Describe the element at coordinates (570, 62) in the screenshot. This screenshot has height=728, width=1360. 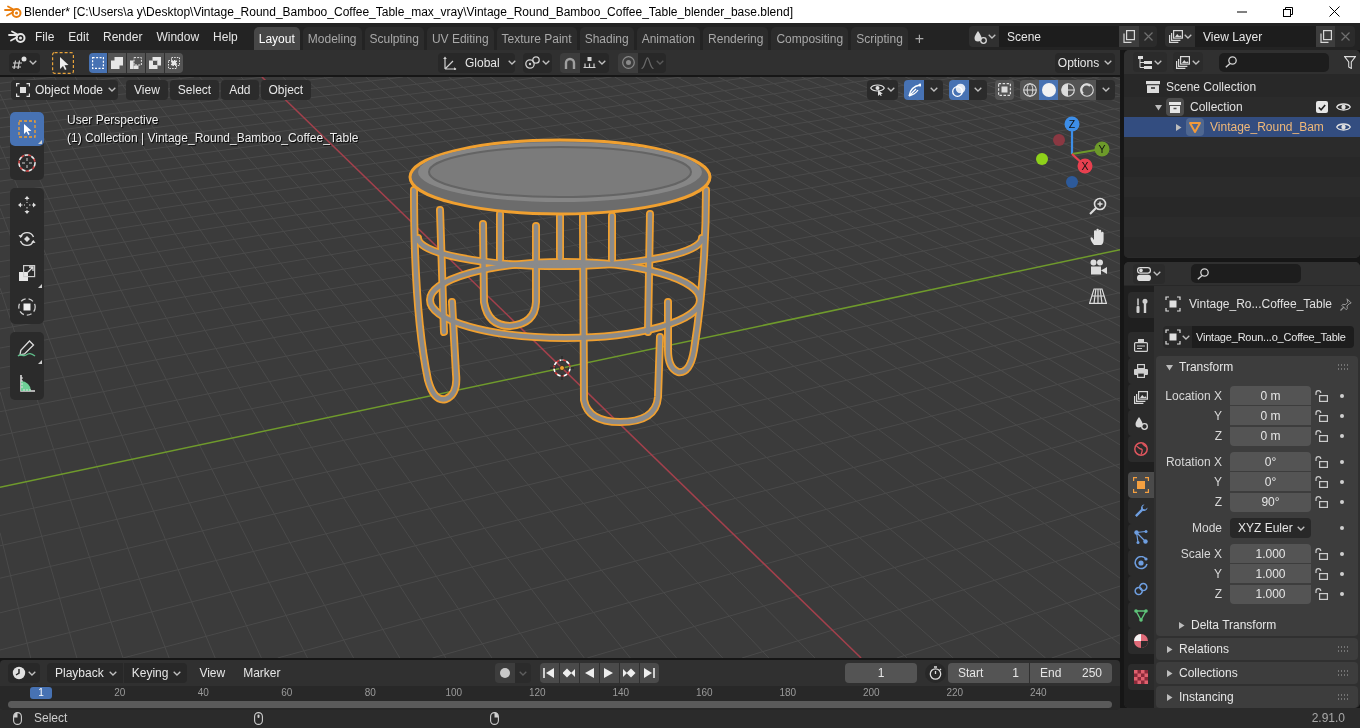
I see `snap-toggle` at that location.